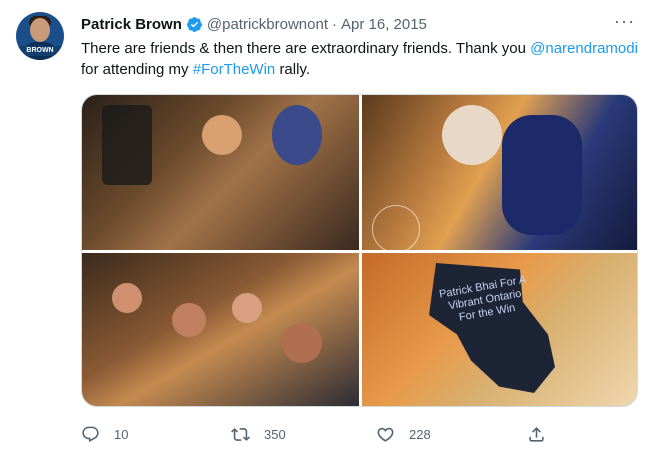 The height and width of the screenshot is (457, 654). What do you see at coordinates (499, 172) in the screenshot?
I see `photo-hug` at bounding box center [499, 172].